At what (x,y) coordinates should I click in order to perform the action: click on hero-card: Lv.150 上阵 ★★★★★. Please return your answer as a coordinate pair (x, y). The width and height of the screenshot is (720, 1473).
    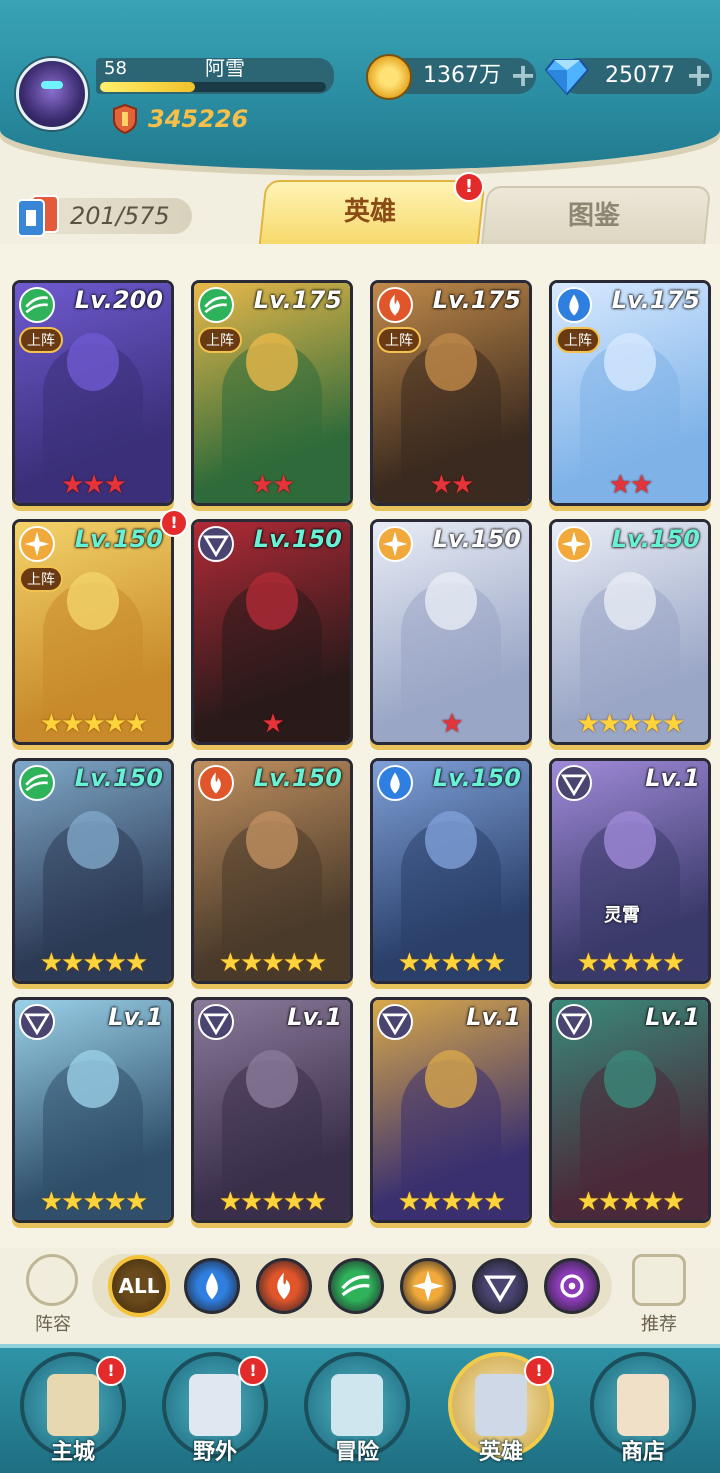
    Looking at the image, I should click on (93, 632).